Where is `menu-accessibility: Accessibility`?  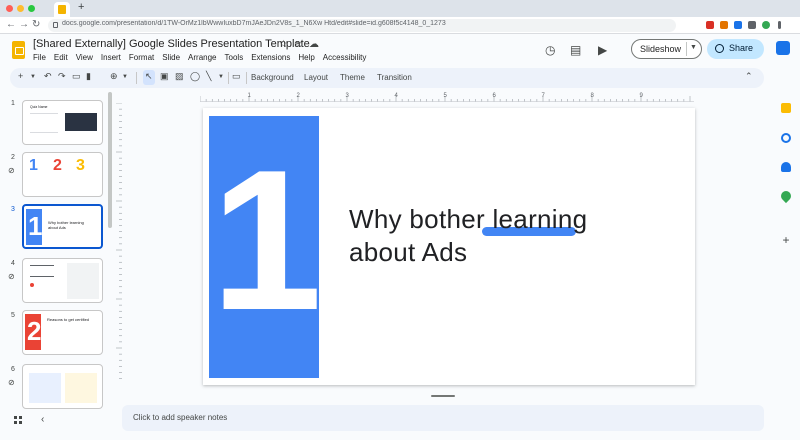 menu-accessibility: Accessibility is located at coordinates (345, 57).